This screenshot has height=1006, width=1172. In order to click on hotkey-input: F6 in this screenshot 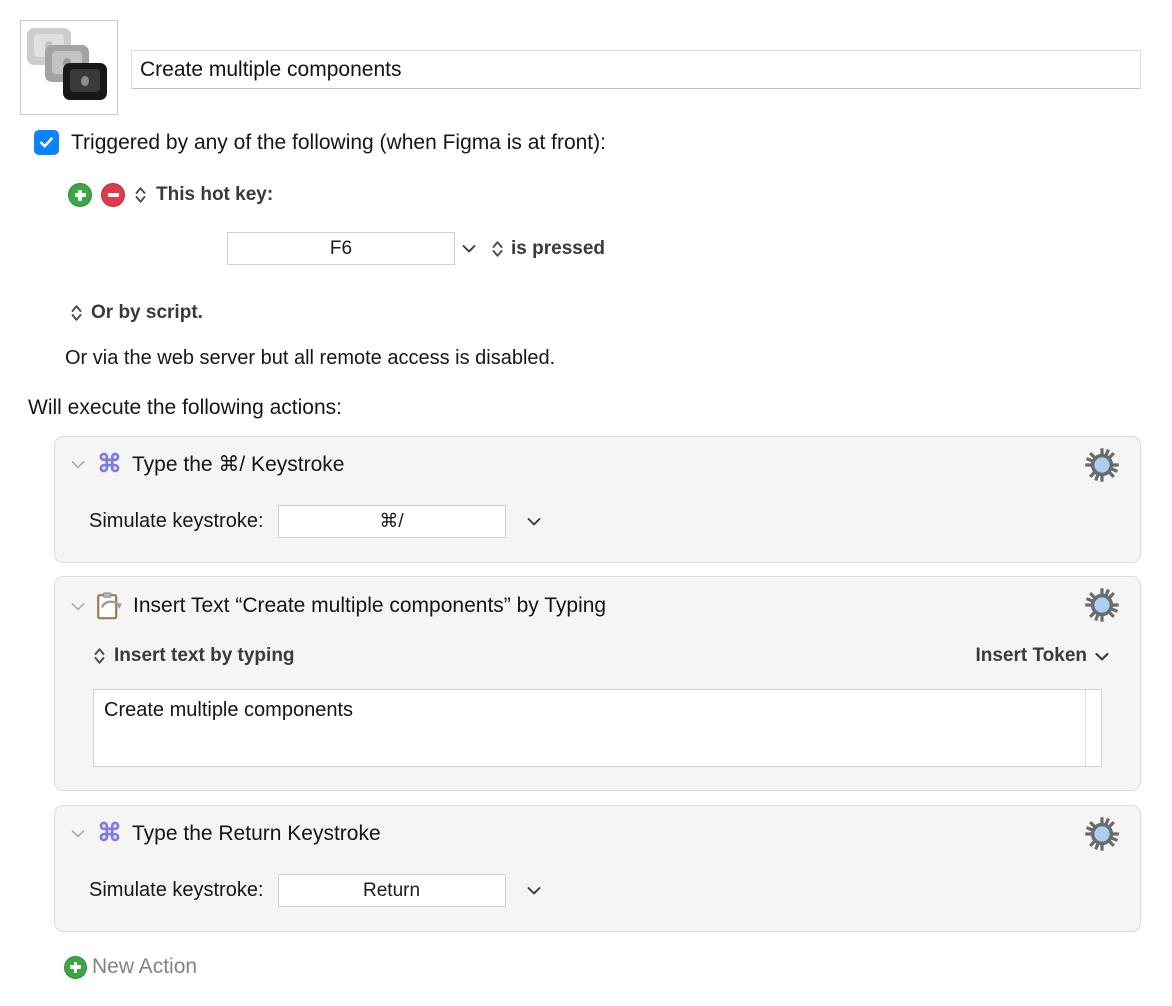, I will do `click(341, 248)`.